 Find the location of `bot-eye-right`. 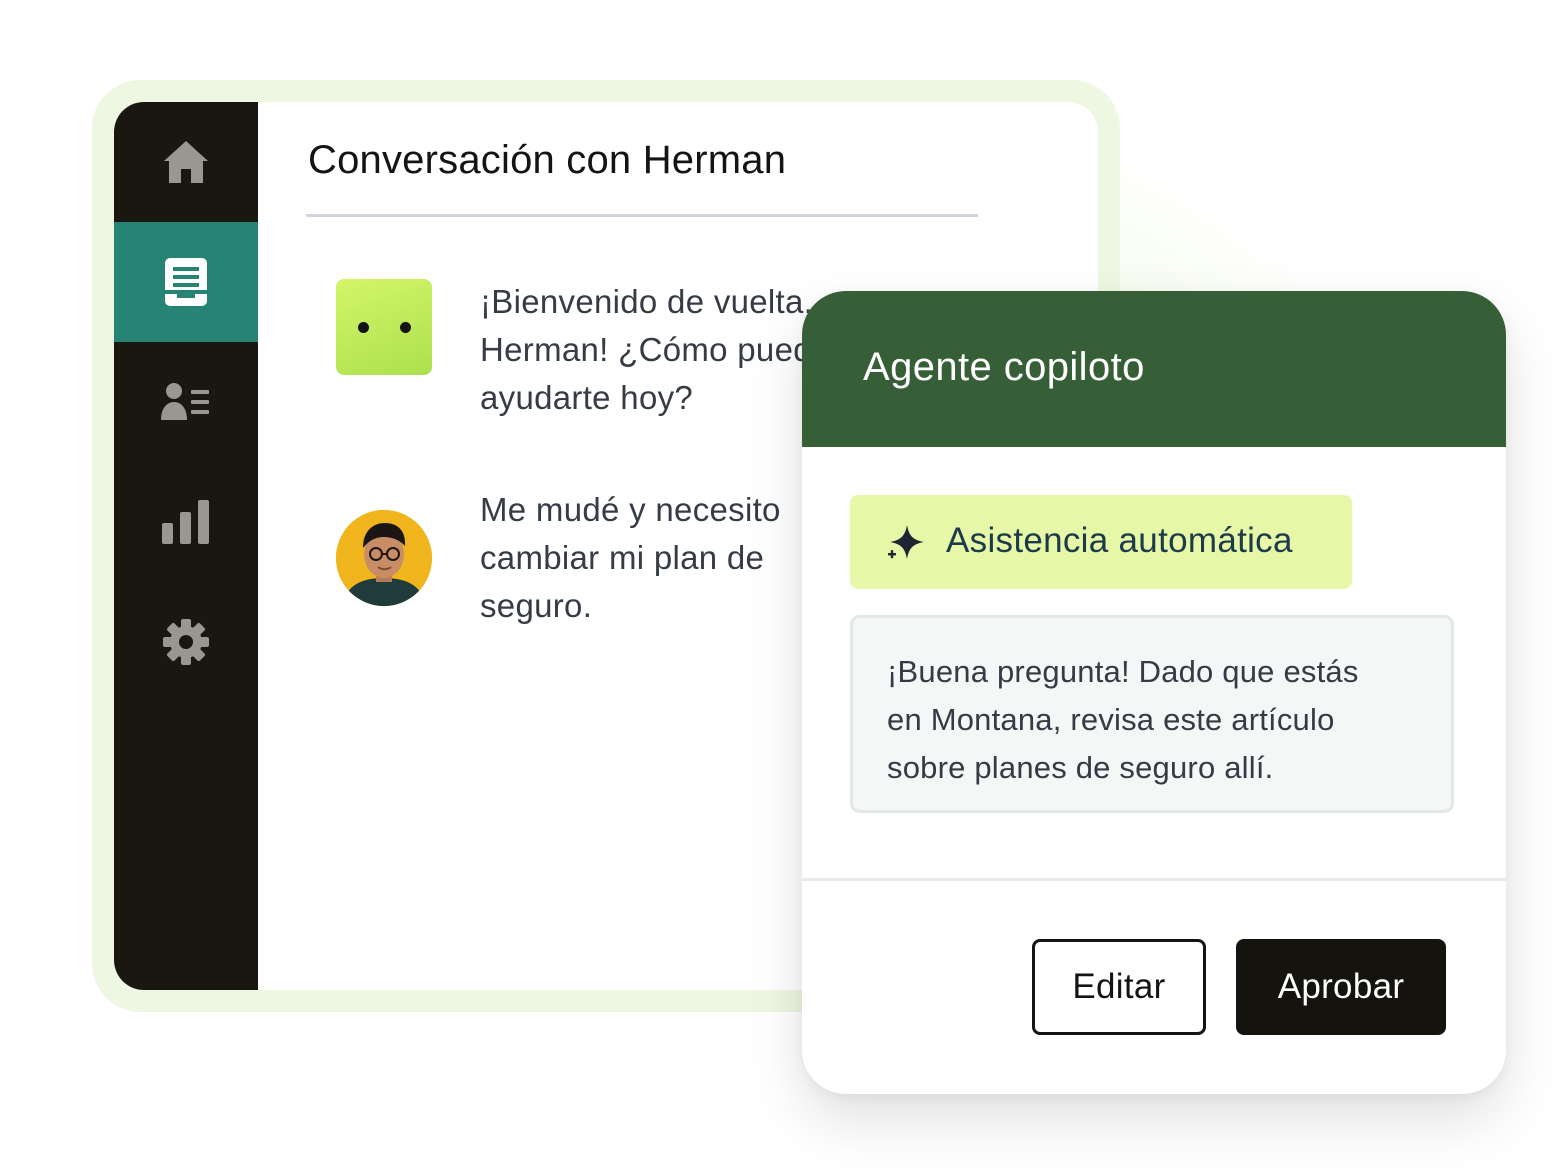

bot-eye-right is located at coordinates (405, 327).